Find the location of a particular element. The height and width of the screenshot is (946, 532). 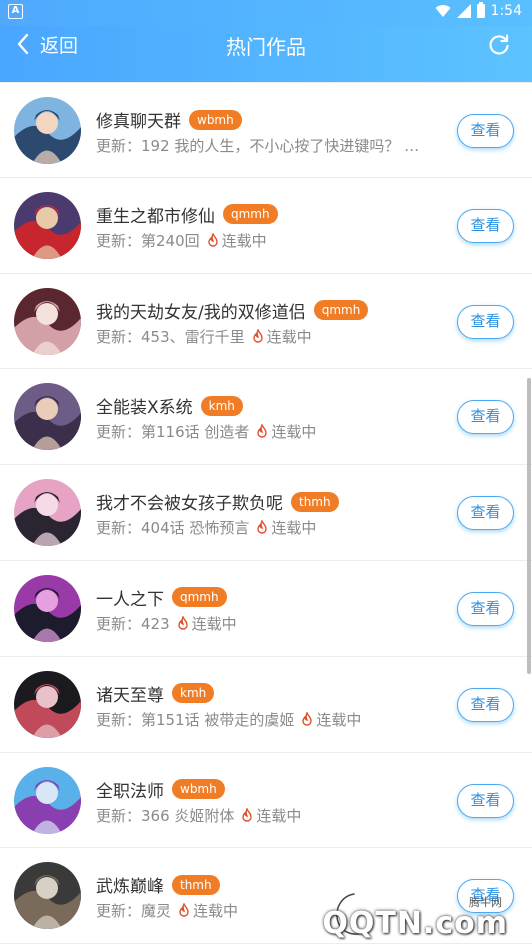

page-title: 热门作品 is located at coordinates (266, 47).